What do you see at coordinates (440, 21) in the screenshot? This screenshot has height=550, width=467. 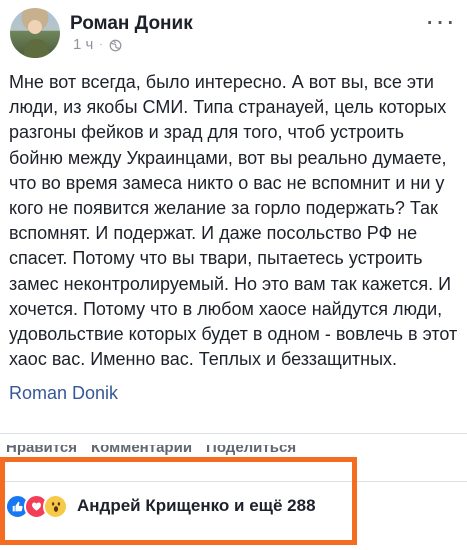 I see `more-options-icon: ···` at bounding box center [440, 21].